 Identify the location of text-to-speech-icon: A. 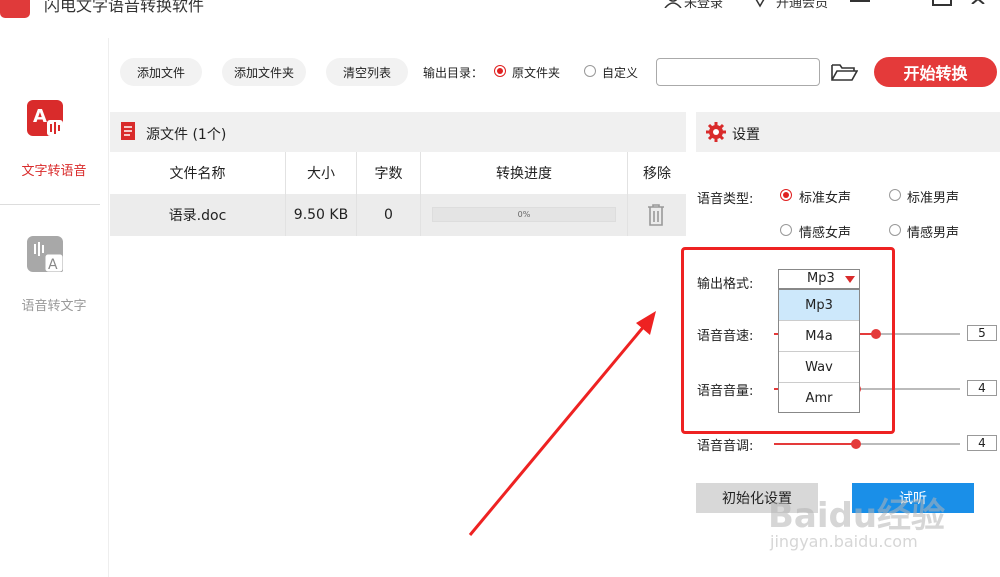
(45, 118).